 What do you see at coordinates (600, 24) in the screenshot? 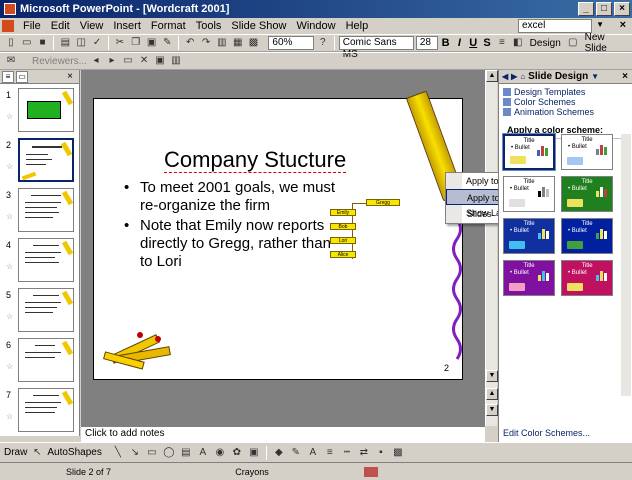
I see `help-dropdown-icon: ▼` at bounding box center [600, 24].